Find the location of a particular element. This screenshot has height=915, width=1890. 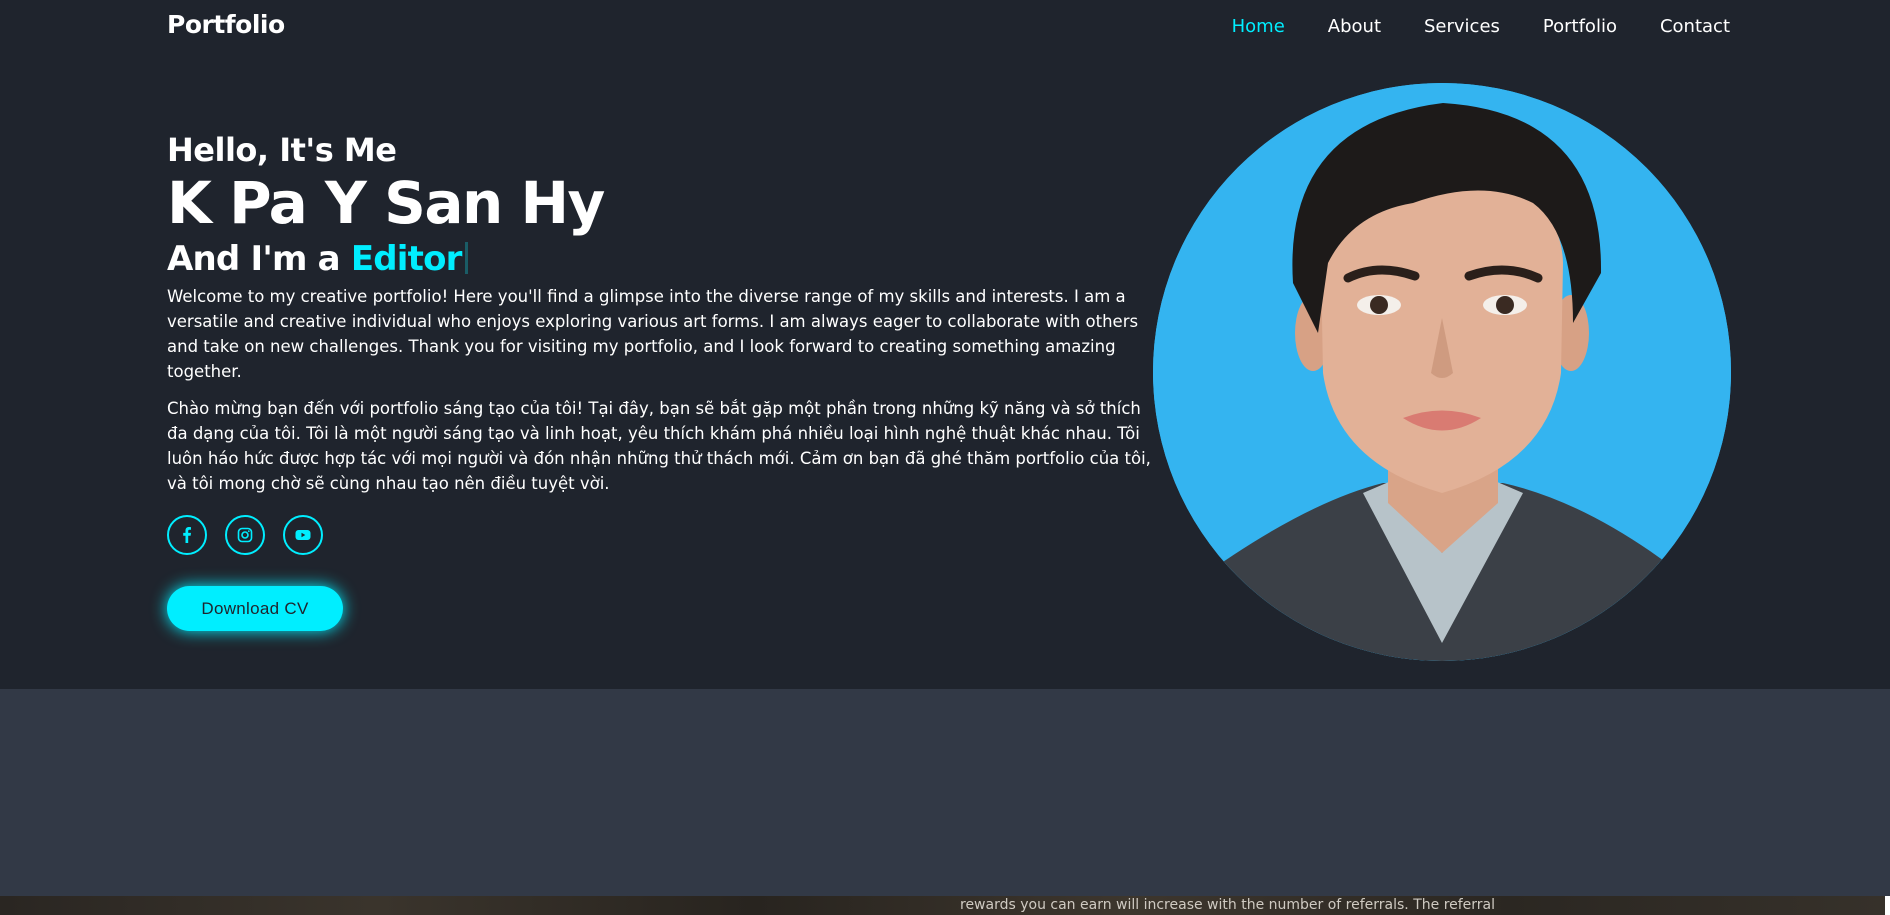

social-links is located at coordinates (245, 535).